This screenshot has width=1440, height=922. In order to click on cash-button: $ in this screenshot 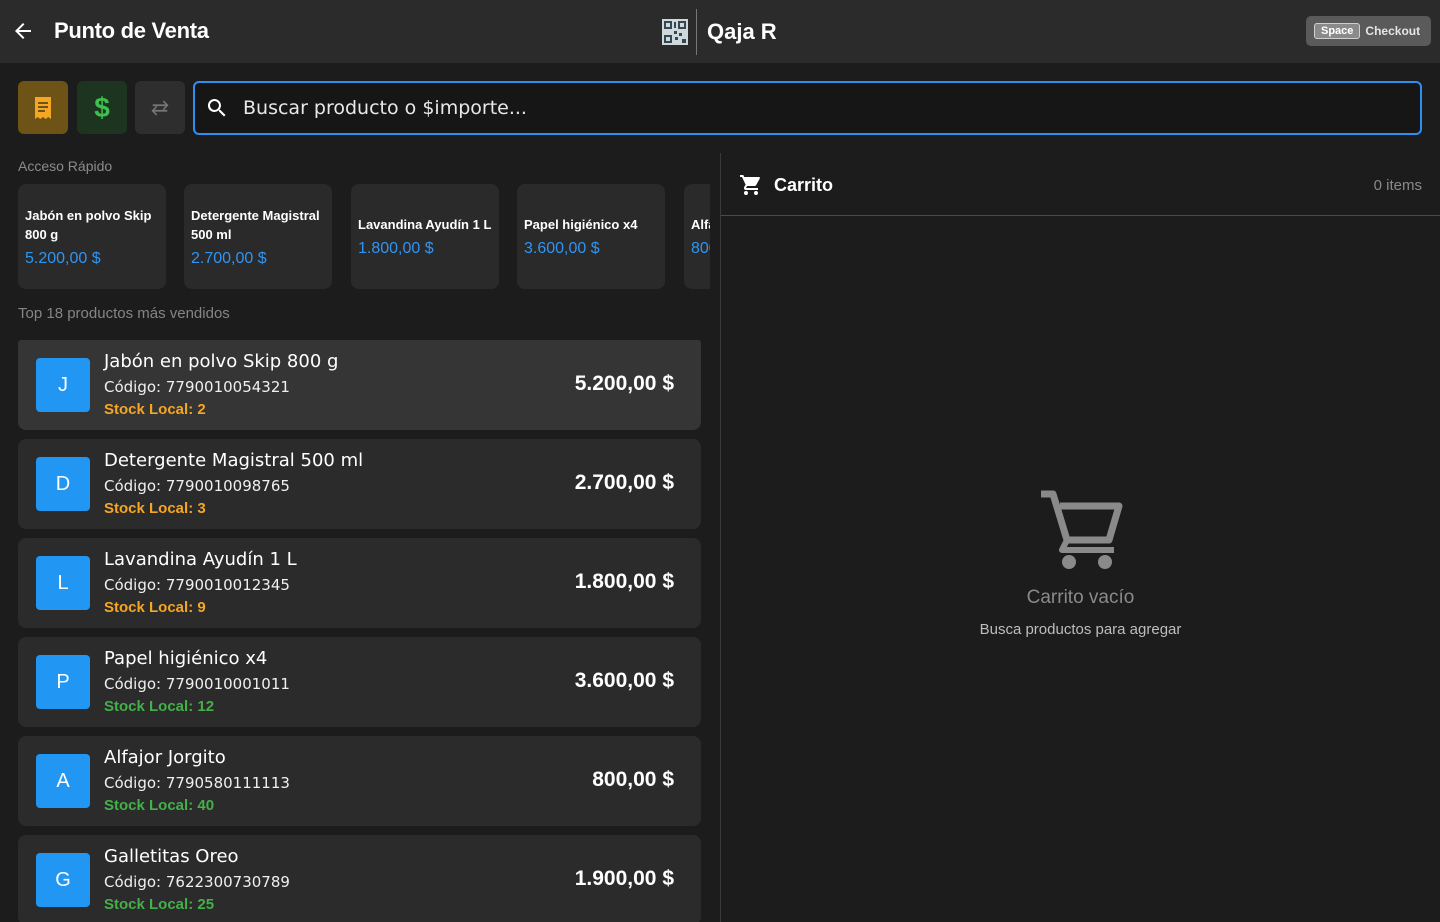, I will do `click(102, 107)`.